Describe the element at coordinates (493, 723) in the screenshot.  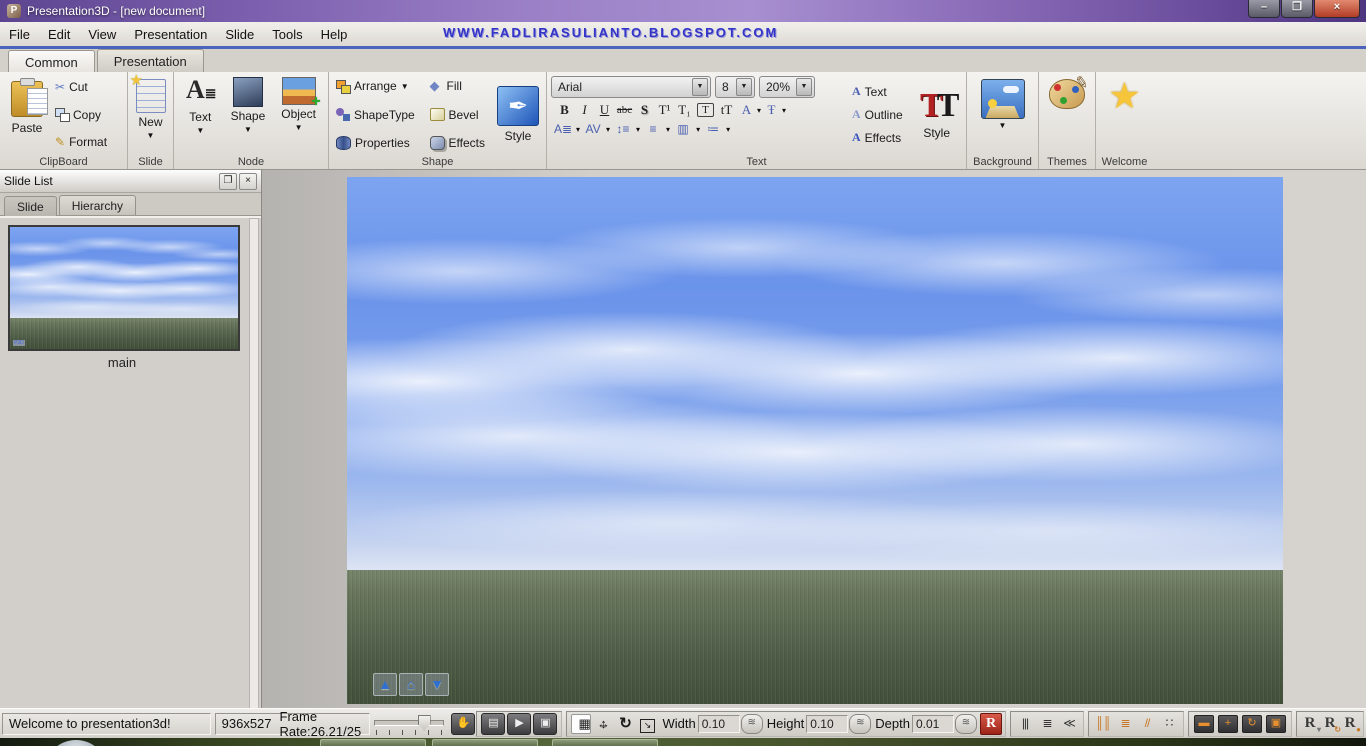
I see `record-button: ▤` at that location.